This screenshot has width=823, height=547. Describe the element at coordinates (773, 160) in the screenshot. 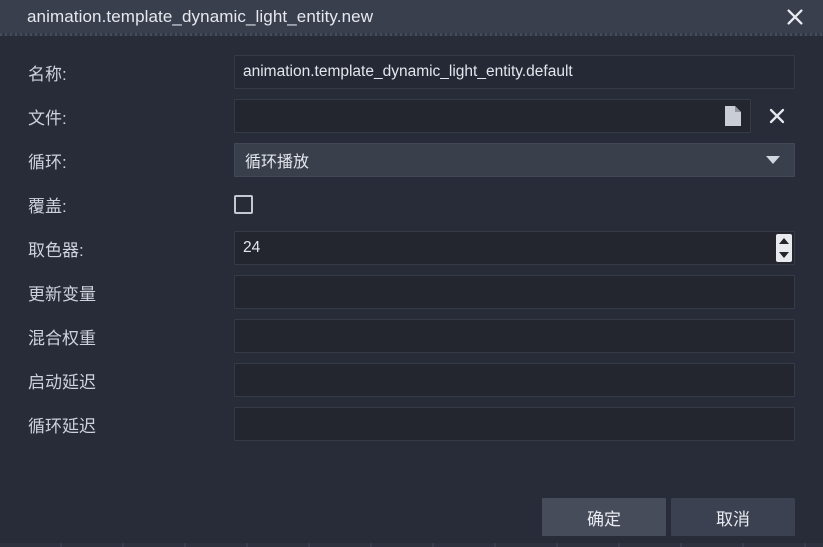

I see `chevron-down-icon` at that location.